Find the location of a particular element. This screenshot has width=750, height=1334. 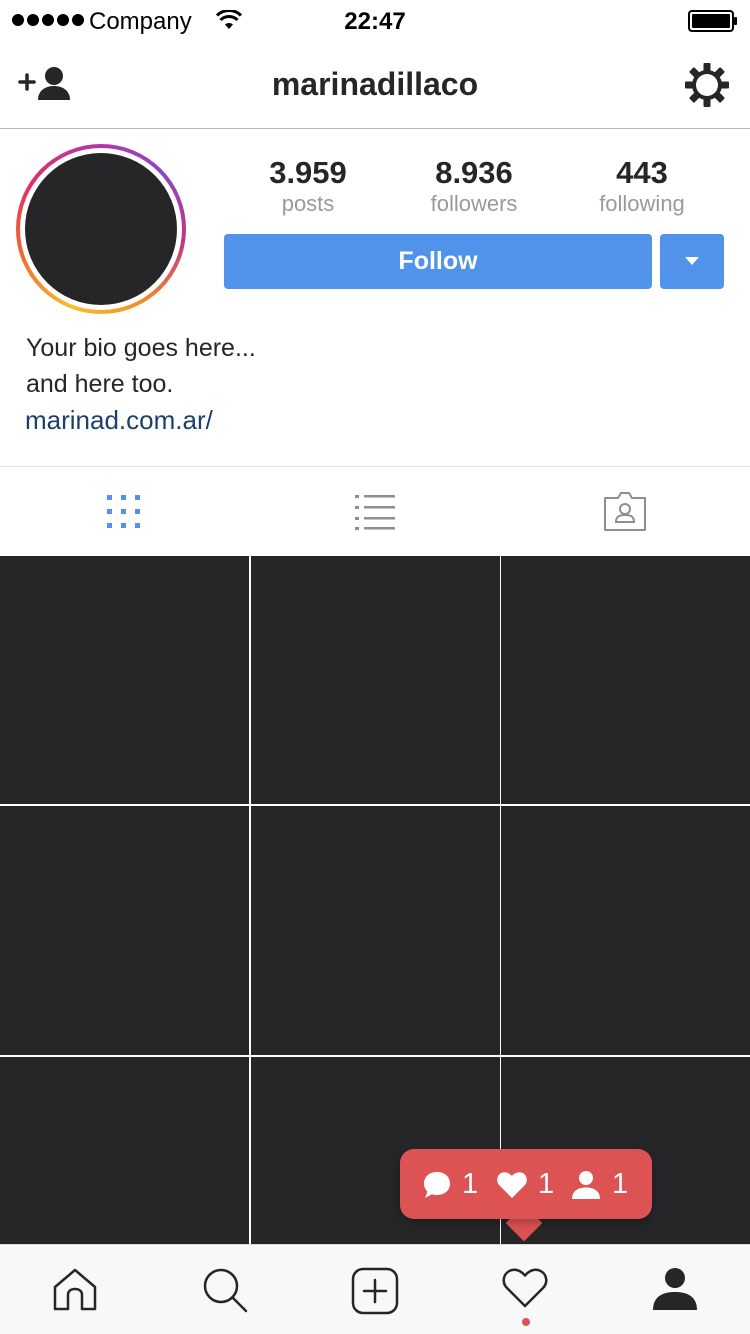

search-icon is located at coordinates (225, 1290).